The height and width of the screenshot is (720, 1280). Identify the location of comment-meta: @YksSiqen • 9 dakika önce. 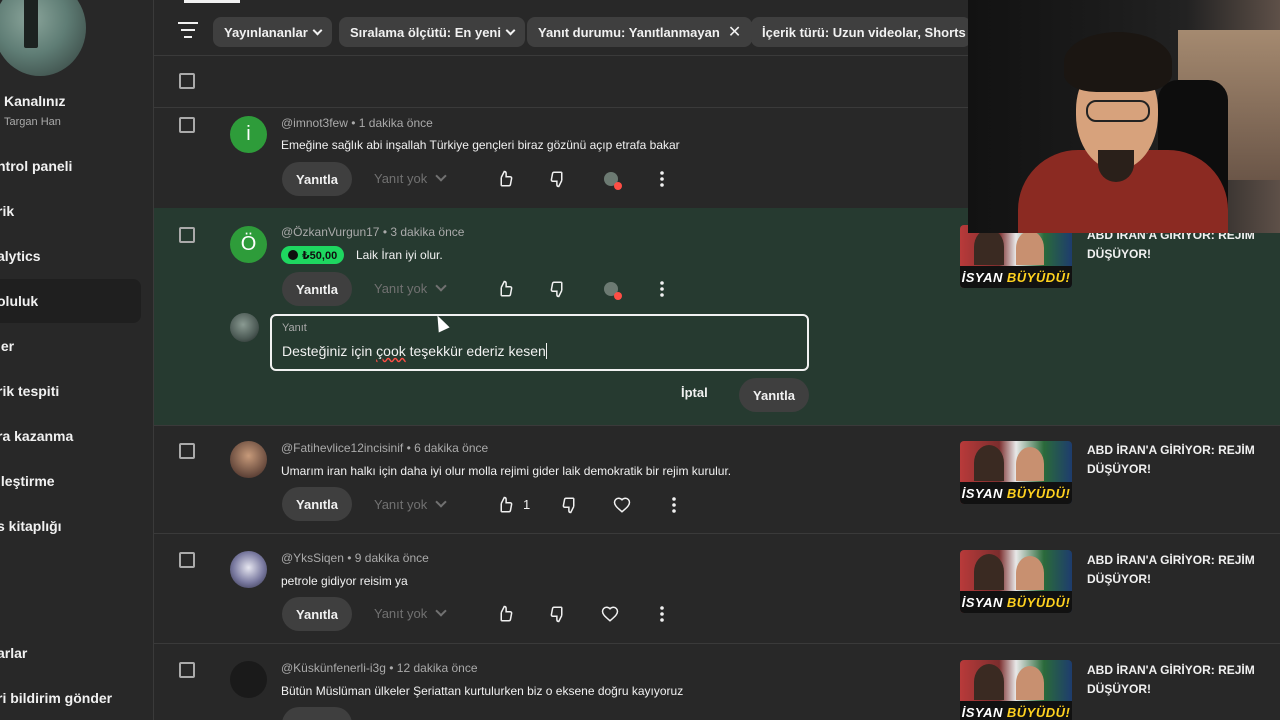
(355, 558).